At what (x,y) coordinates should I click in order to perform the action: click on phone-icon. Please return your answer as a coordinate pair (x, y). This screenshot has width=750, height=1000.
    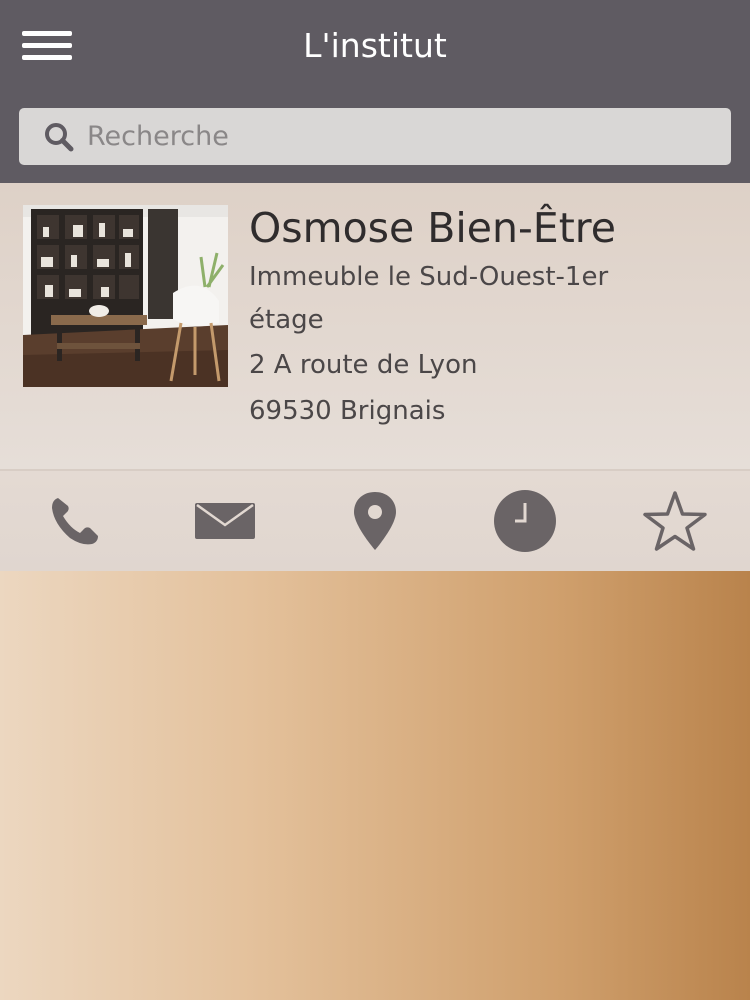
    Looking at the image, I should click on (75, 521).